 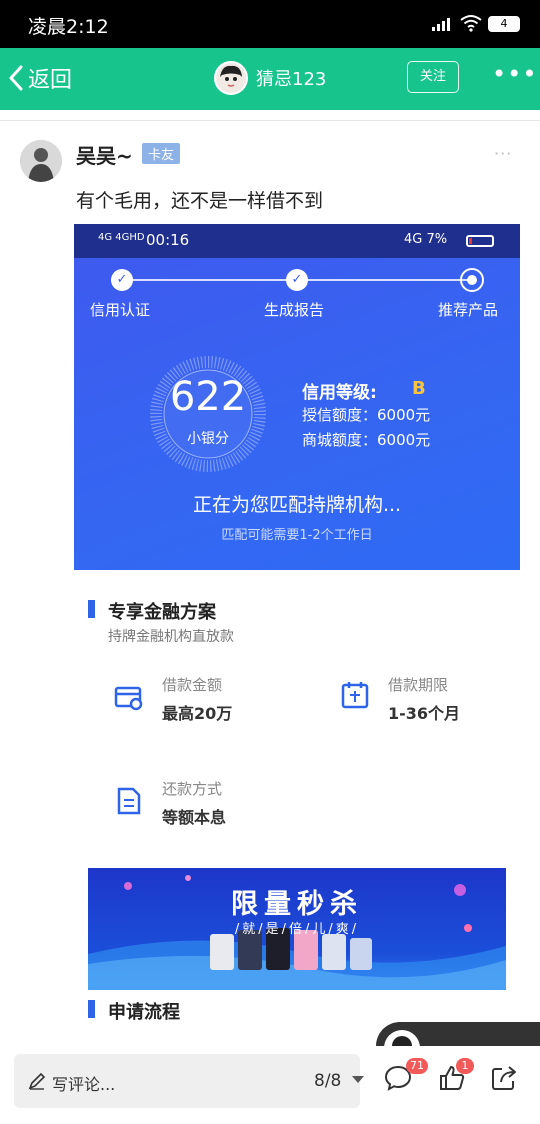 What do you see at coordinates (192, 685) in the screenshot?
I see `loan-amount-label: 借款金额` at bounding box center [192, 685].